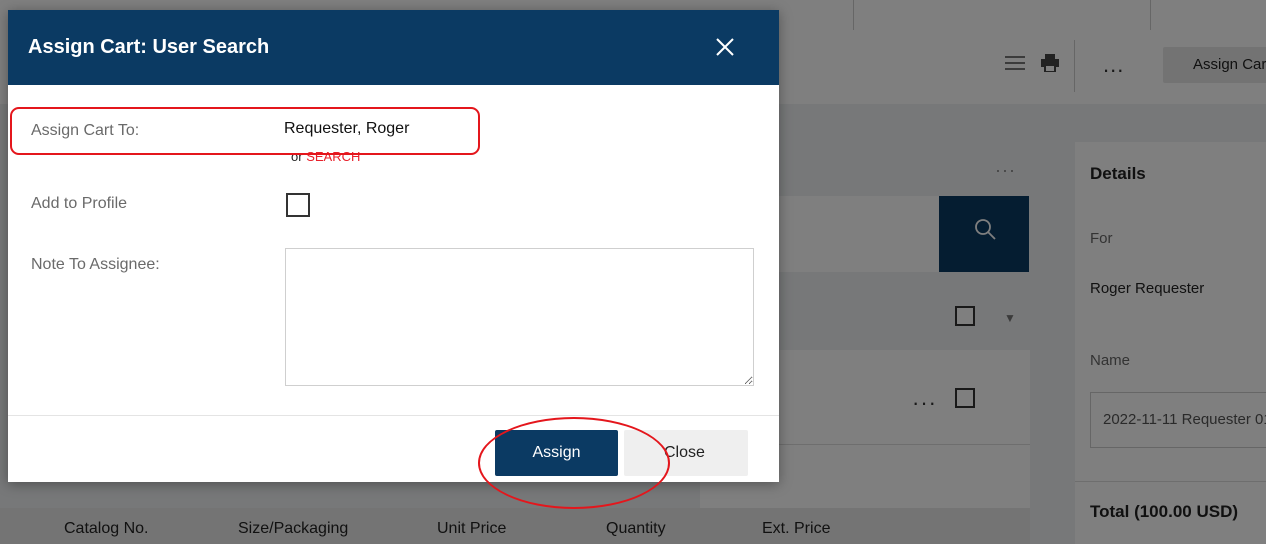  I want to click on assignee-value: Requester, Roger, so click(347, 128).